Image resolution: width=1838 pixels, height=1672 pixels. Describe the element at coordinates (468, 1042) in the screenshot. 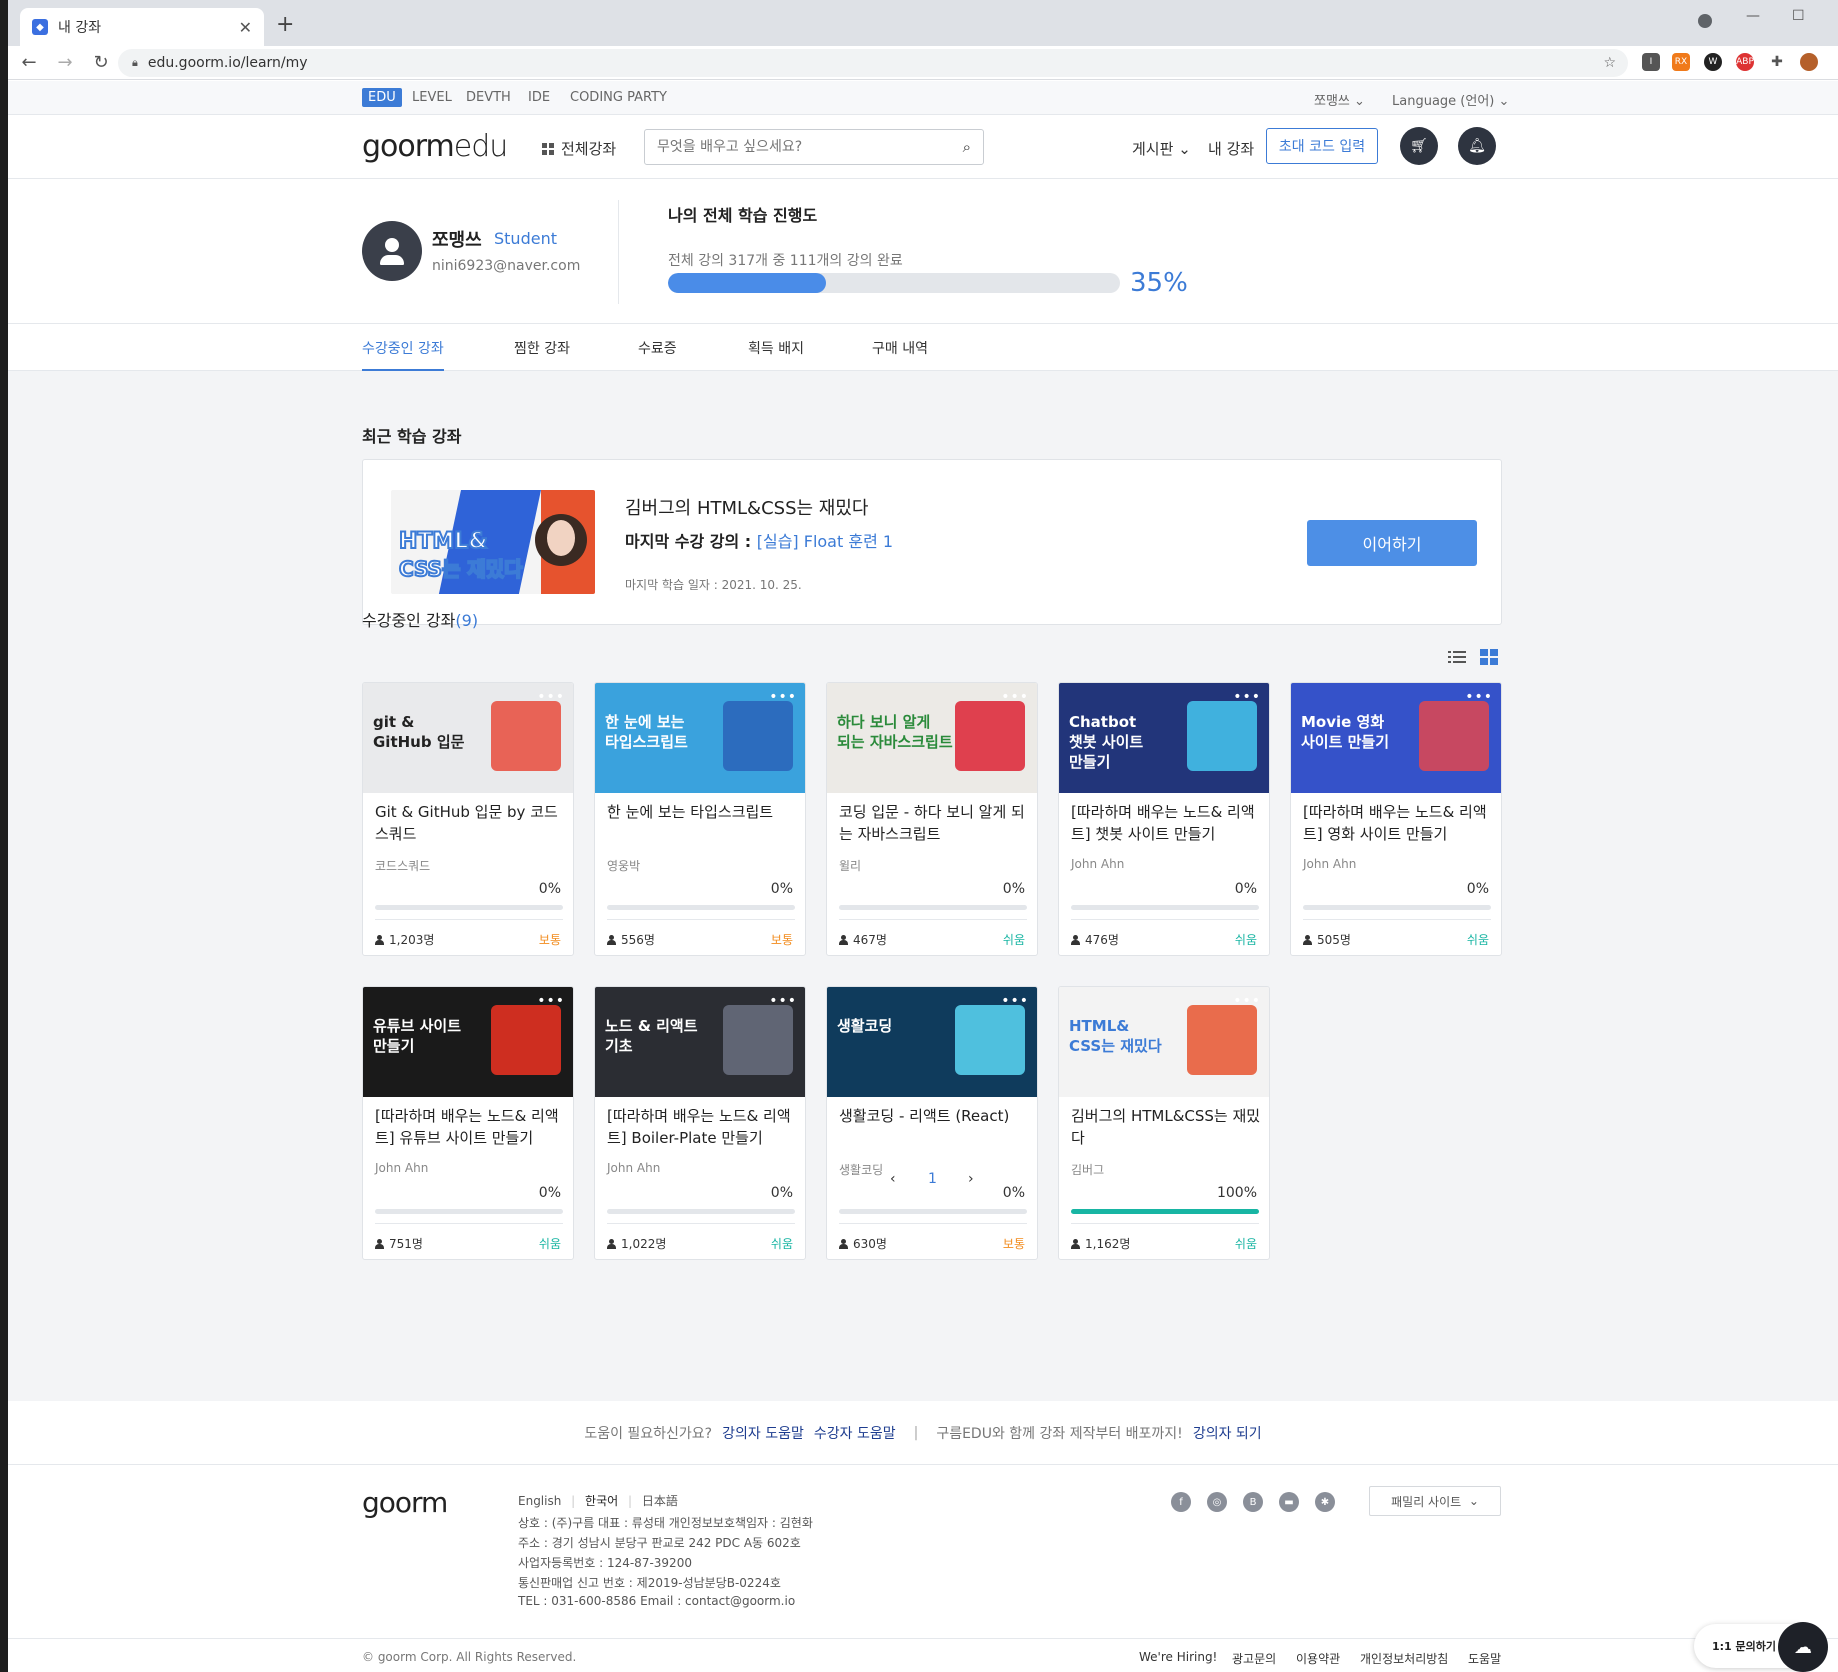

I see `course-thumbnail: 유튜브 사이트 만들기 •••` at that location.